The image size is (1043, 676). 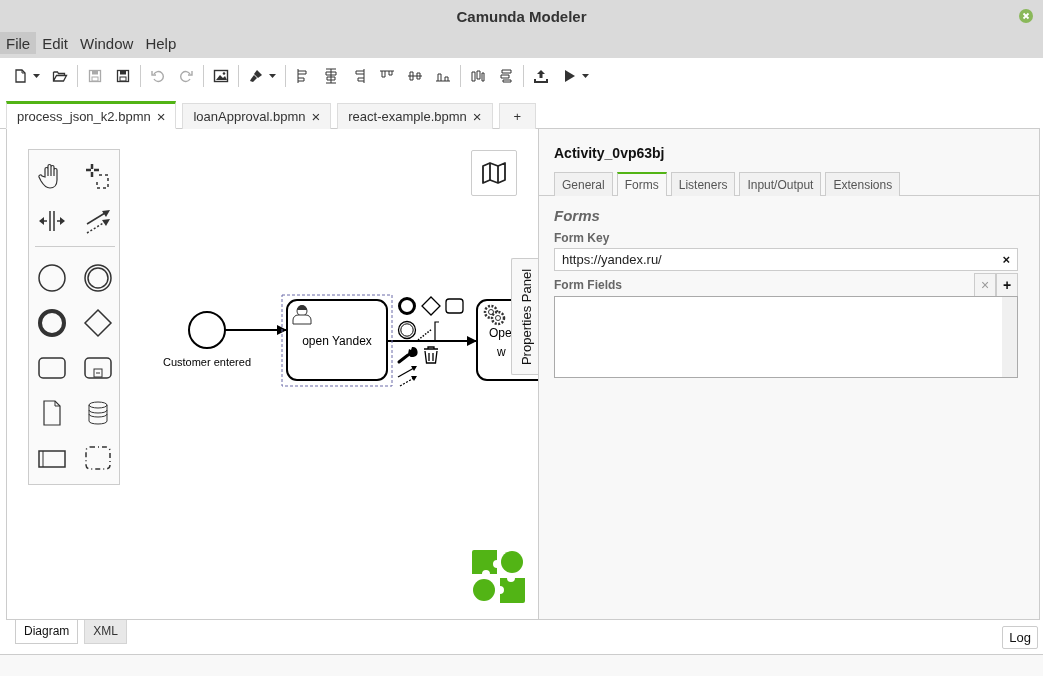 What do you see at coordinates (498, 576) in the screenshot?
I see `logo-icon` at bounding box center [498, 576].